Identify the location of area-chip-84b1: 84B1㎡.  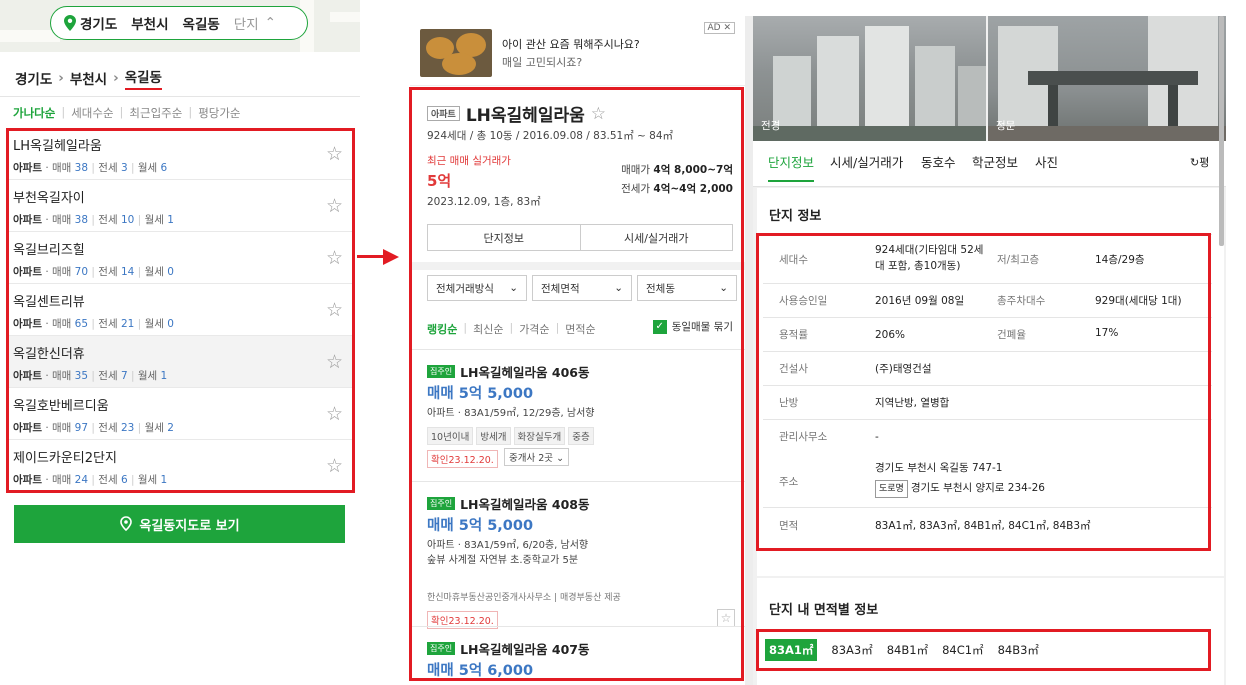
(907, 650).